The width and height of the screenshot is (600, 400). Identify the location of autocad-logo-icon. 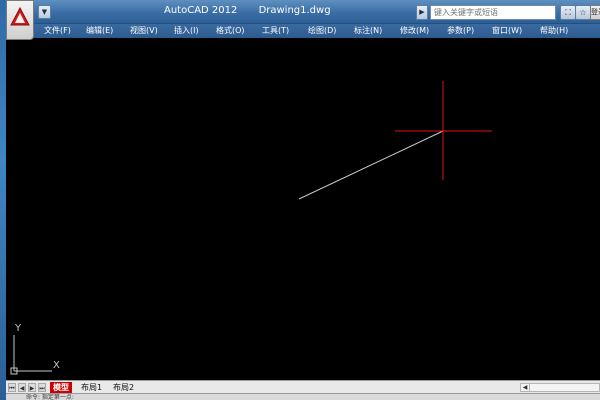
(20, 16).